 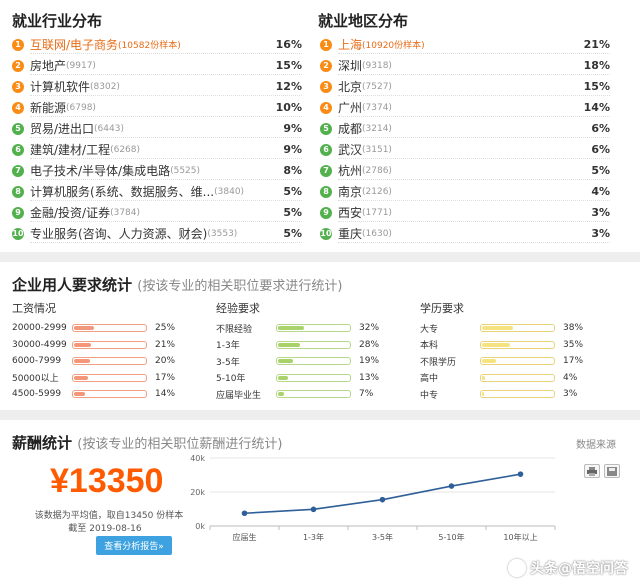 I want to click on salary-stats-title: 薪酬统计, so click(x=42, y=443).